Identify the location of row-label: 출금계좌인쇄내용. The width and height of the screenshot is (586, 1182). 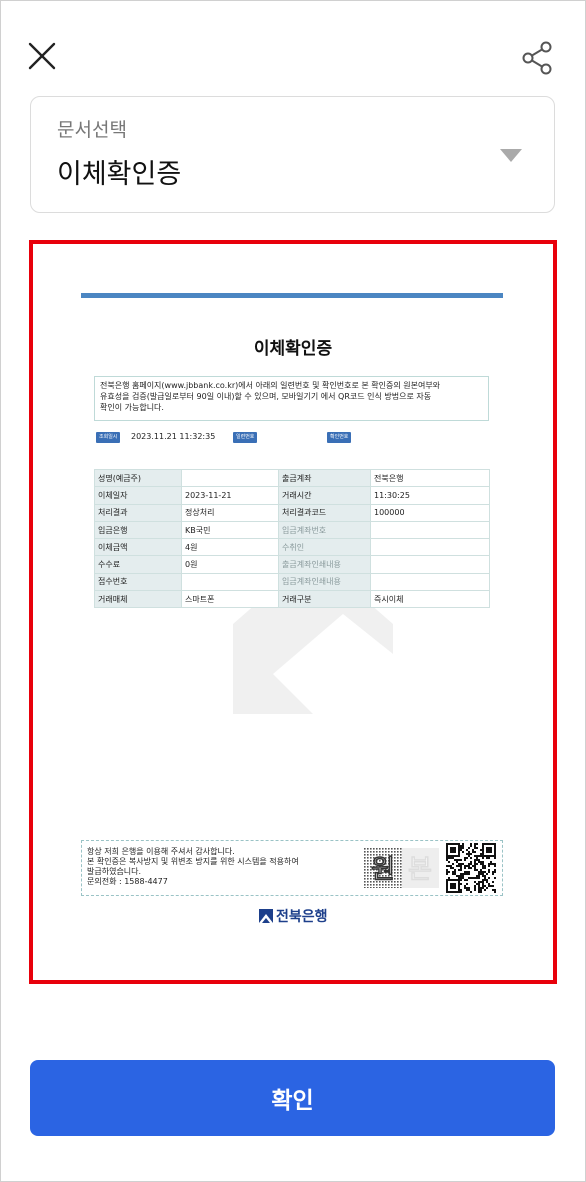
(324, 564).